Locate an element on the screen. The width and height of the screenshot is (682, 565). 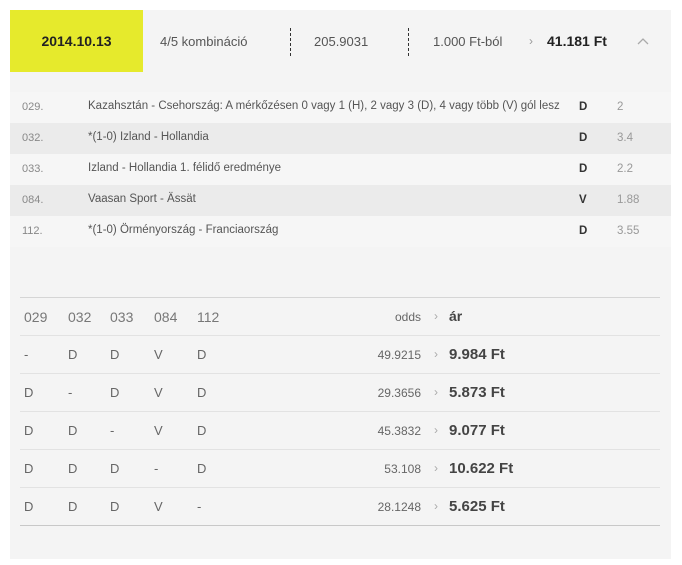
bet-event: Izland - Hollandia 1. félidő eredménye is located at coordinates (185, 168).